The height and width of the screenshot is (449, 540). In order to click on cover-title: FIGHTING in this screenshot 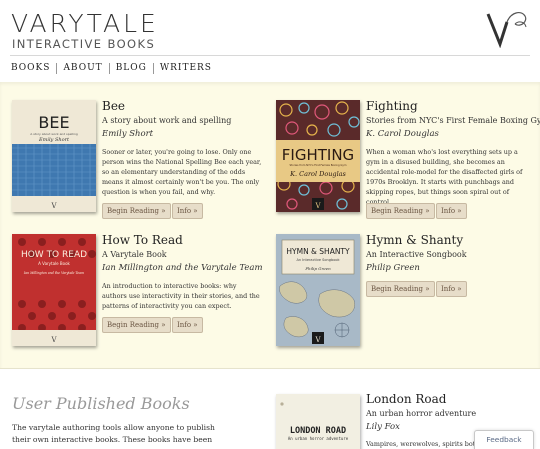, I will do `click(318, 155)`.